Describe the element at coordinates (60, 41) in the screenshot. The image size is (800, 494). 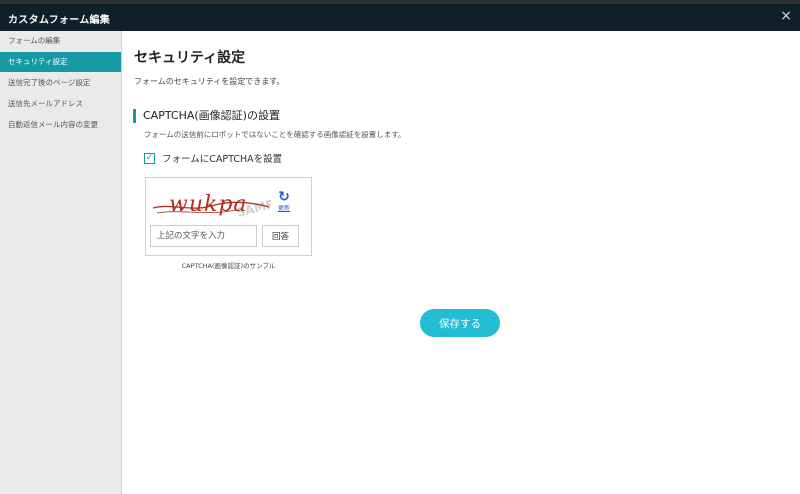
I see `sidebar-item-form-edit: フォームの編集` at that location.